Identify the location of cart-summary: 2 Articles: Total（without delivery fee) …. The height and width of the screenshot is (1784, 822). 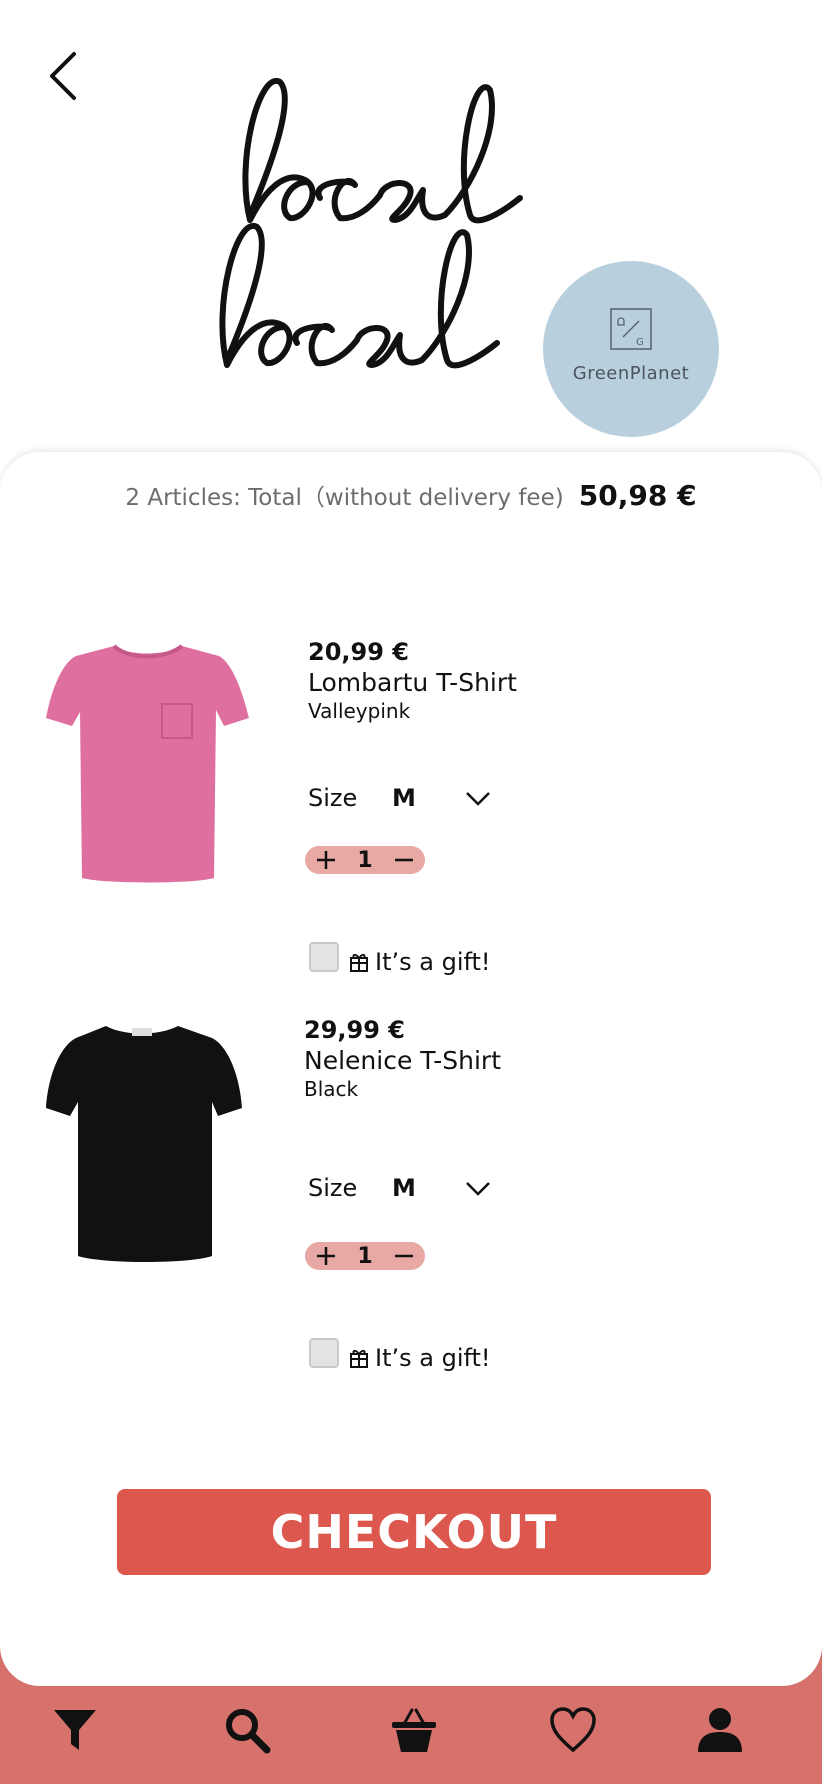
(411, 495).